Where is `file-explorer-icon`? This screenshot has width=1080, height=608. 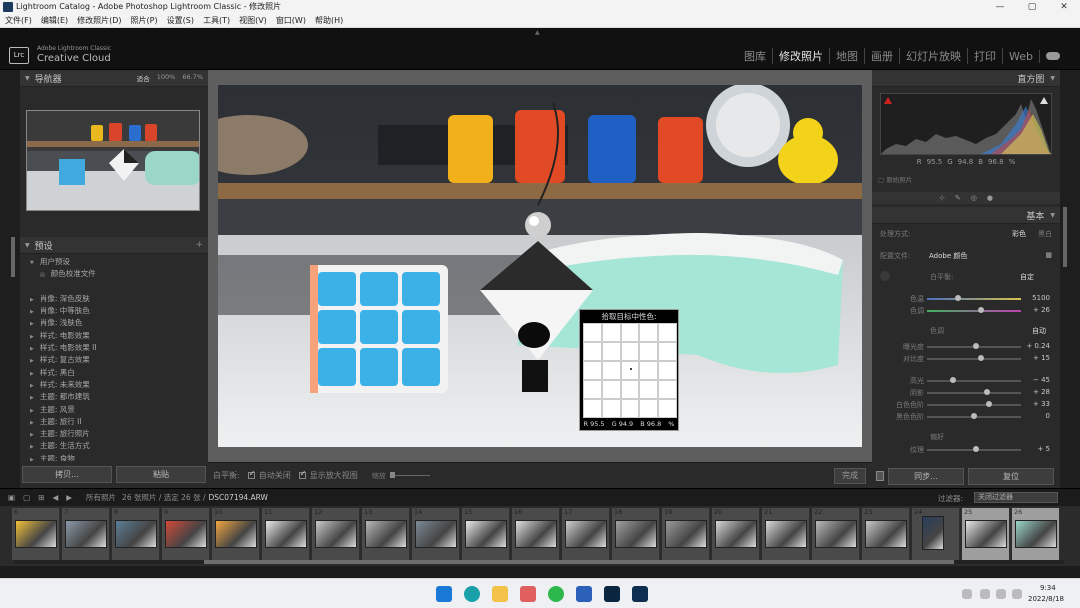 file-explorer-icon is located at coordinates (500, 594).